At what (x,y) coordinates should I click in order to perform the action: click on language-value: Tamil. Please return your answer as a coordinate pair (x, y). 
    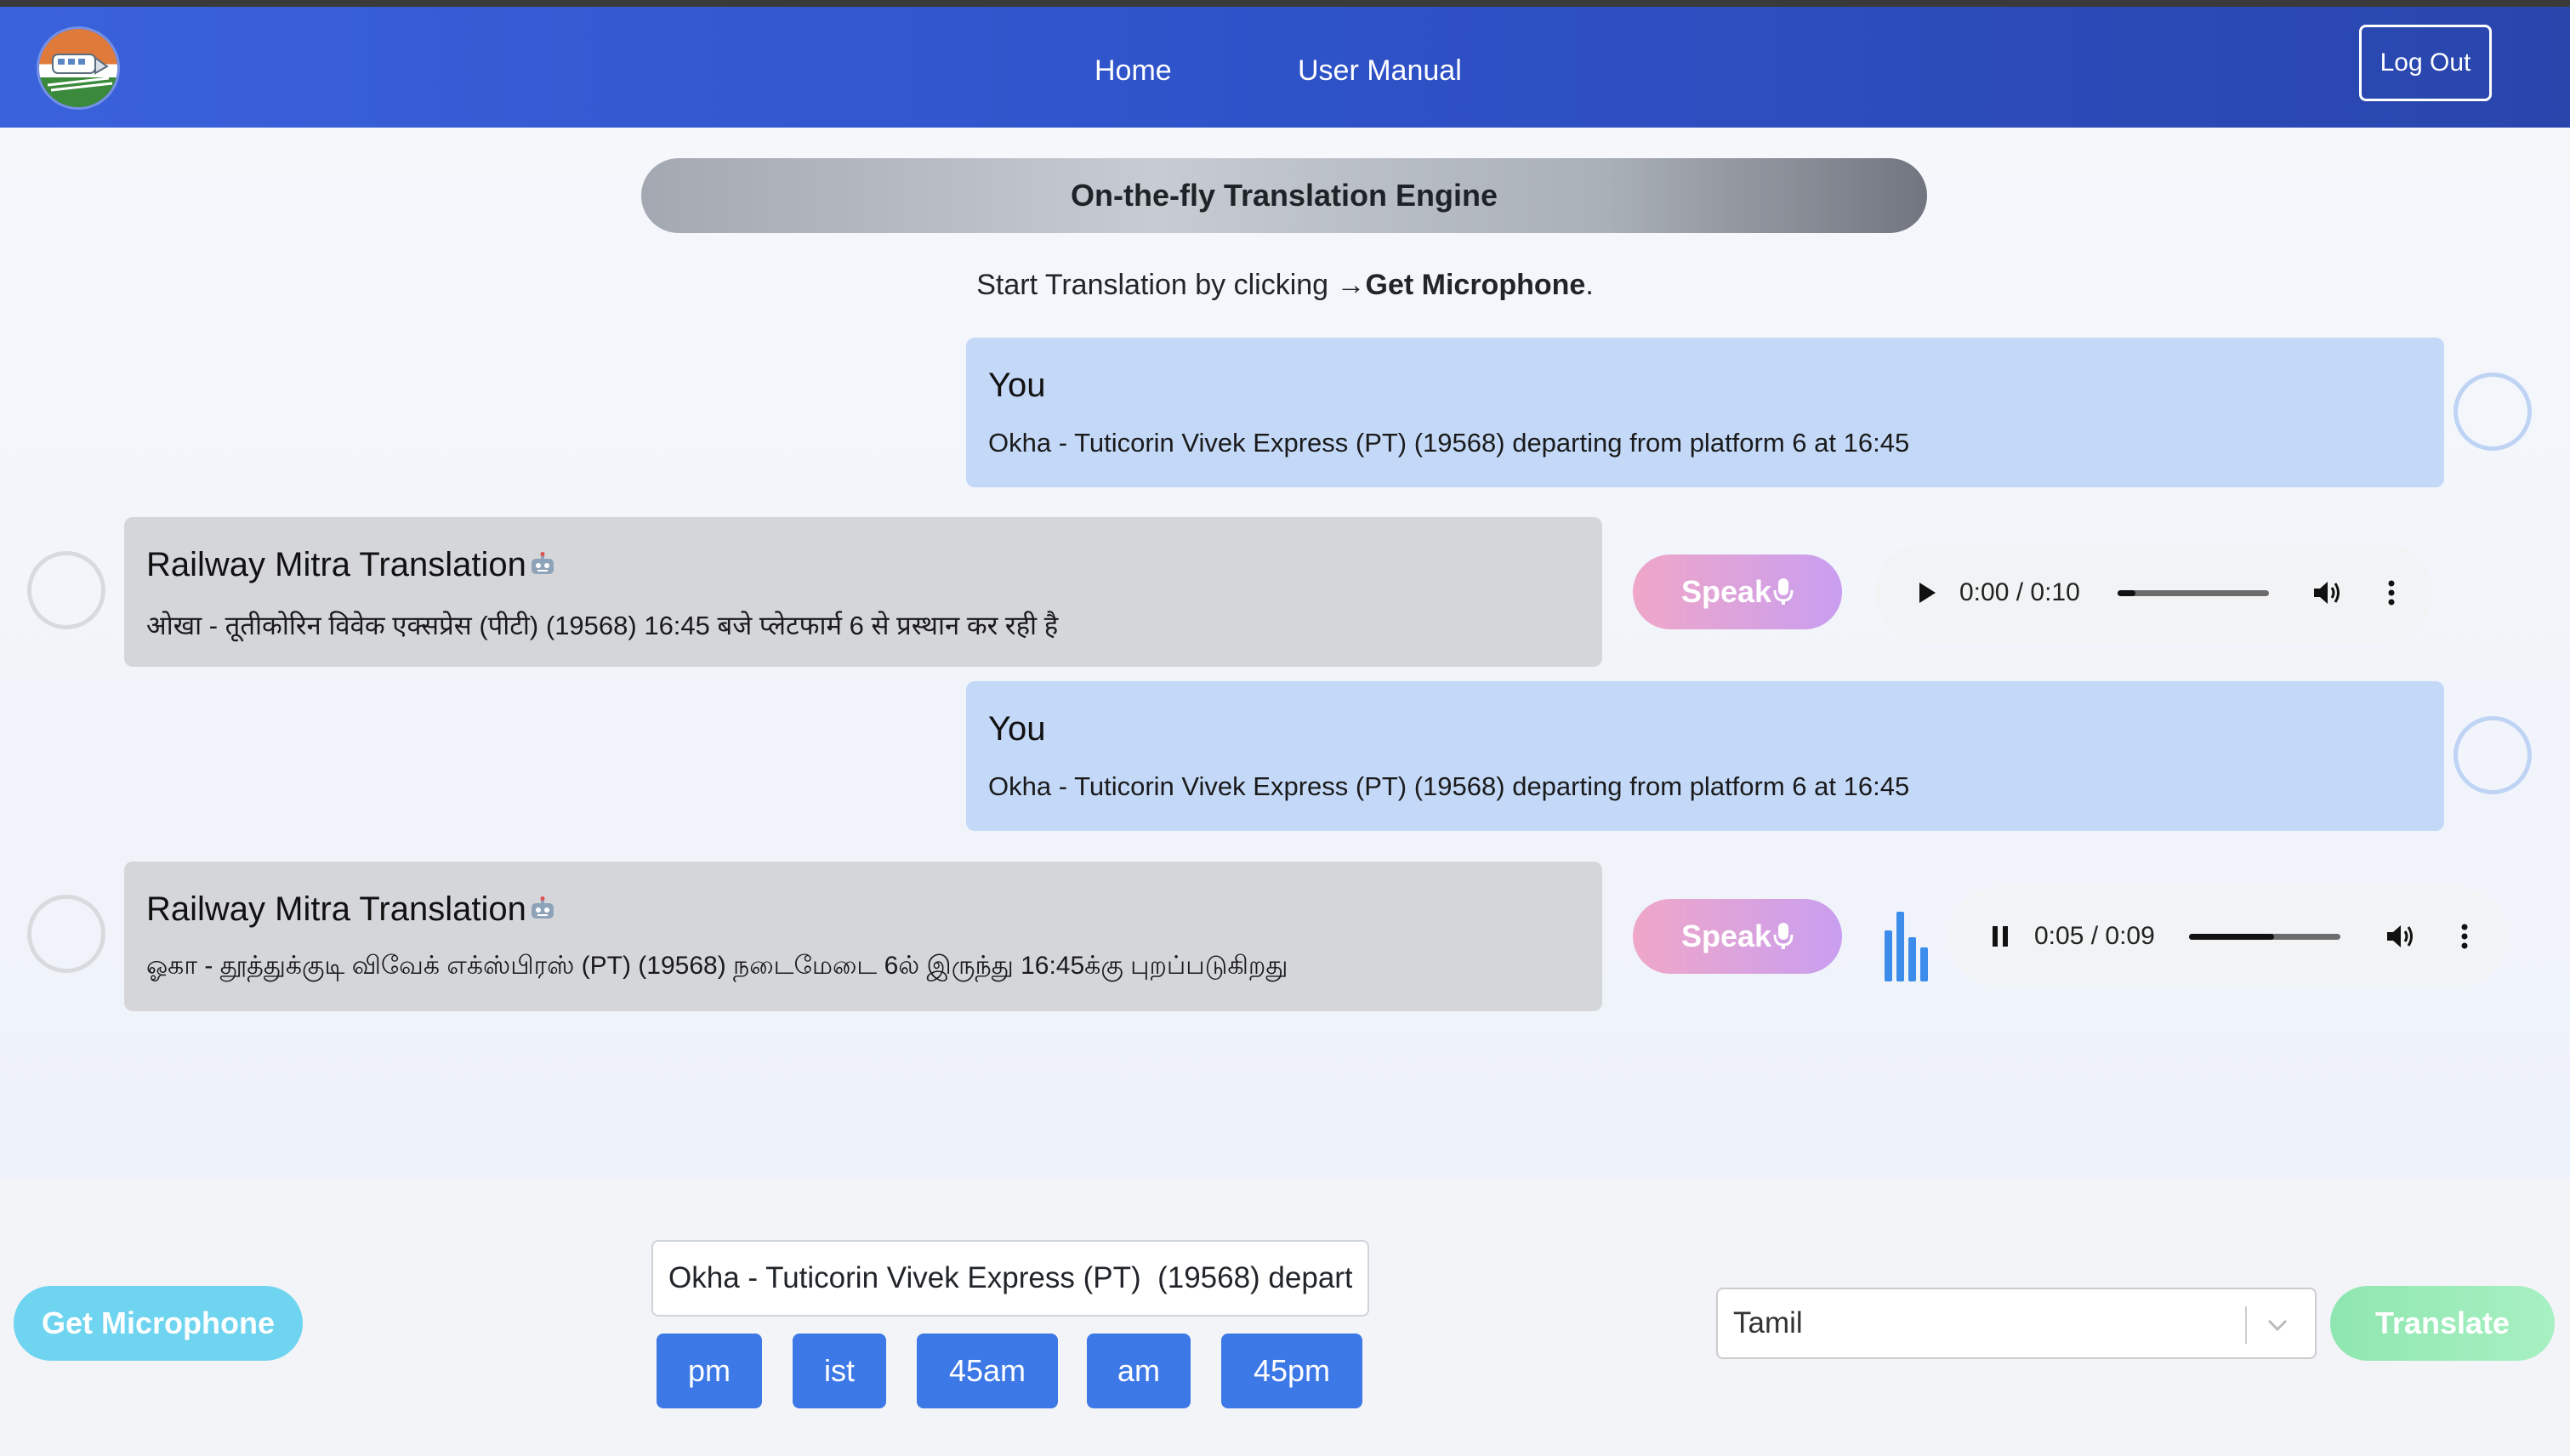
    Looking at the image, I should click on (1768, 1322).